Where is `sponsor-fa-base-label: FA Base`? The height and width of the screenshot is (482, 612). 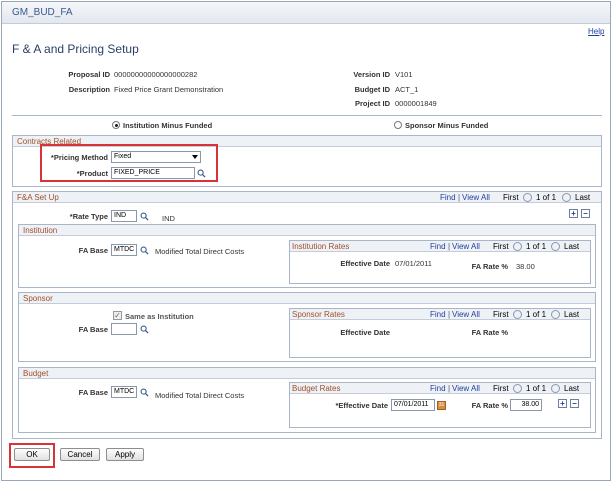 sponsor-fa-base-label: FA Base is located at coordinates (93, 329).